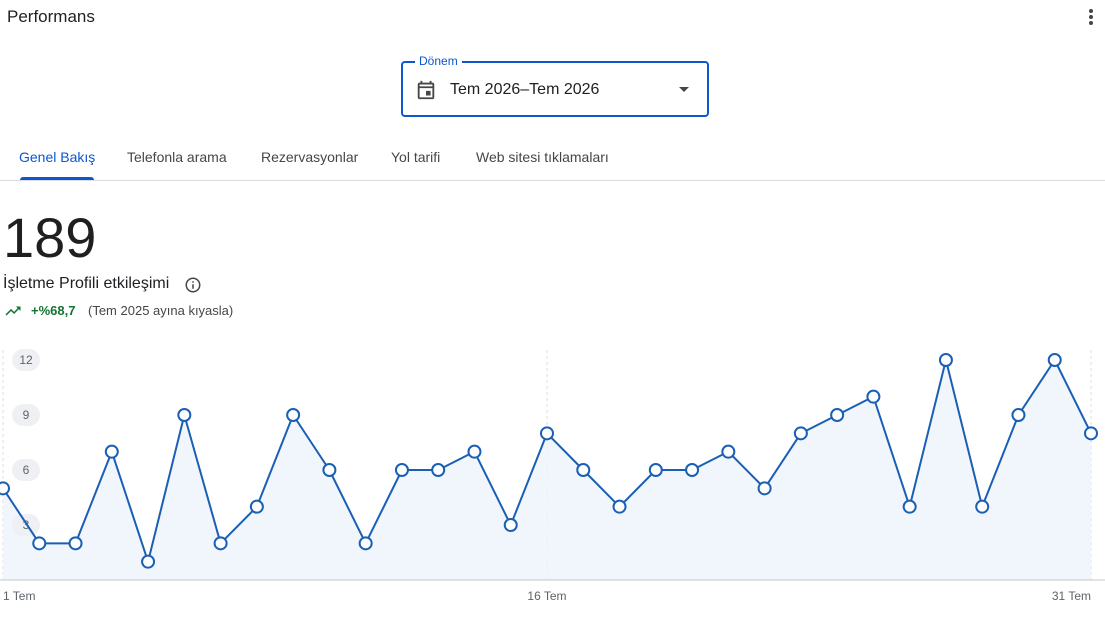 Image resolution: width=1105 pixels, height=619 pixels. I want to click on info-icon, so click(193, 285).